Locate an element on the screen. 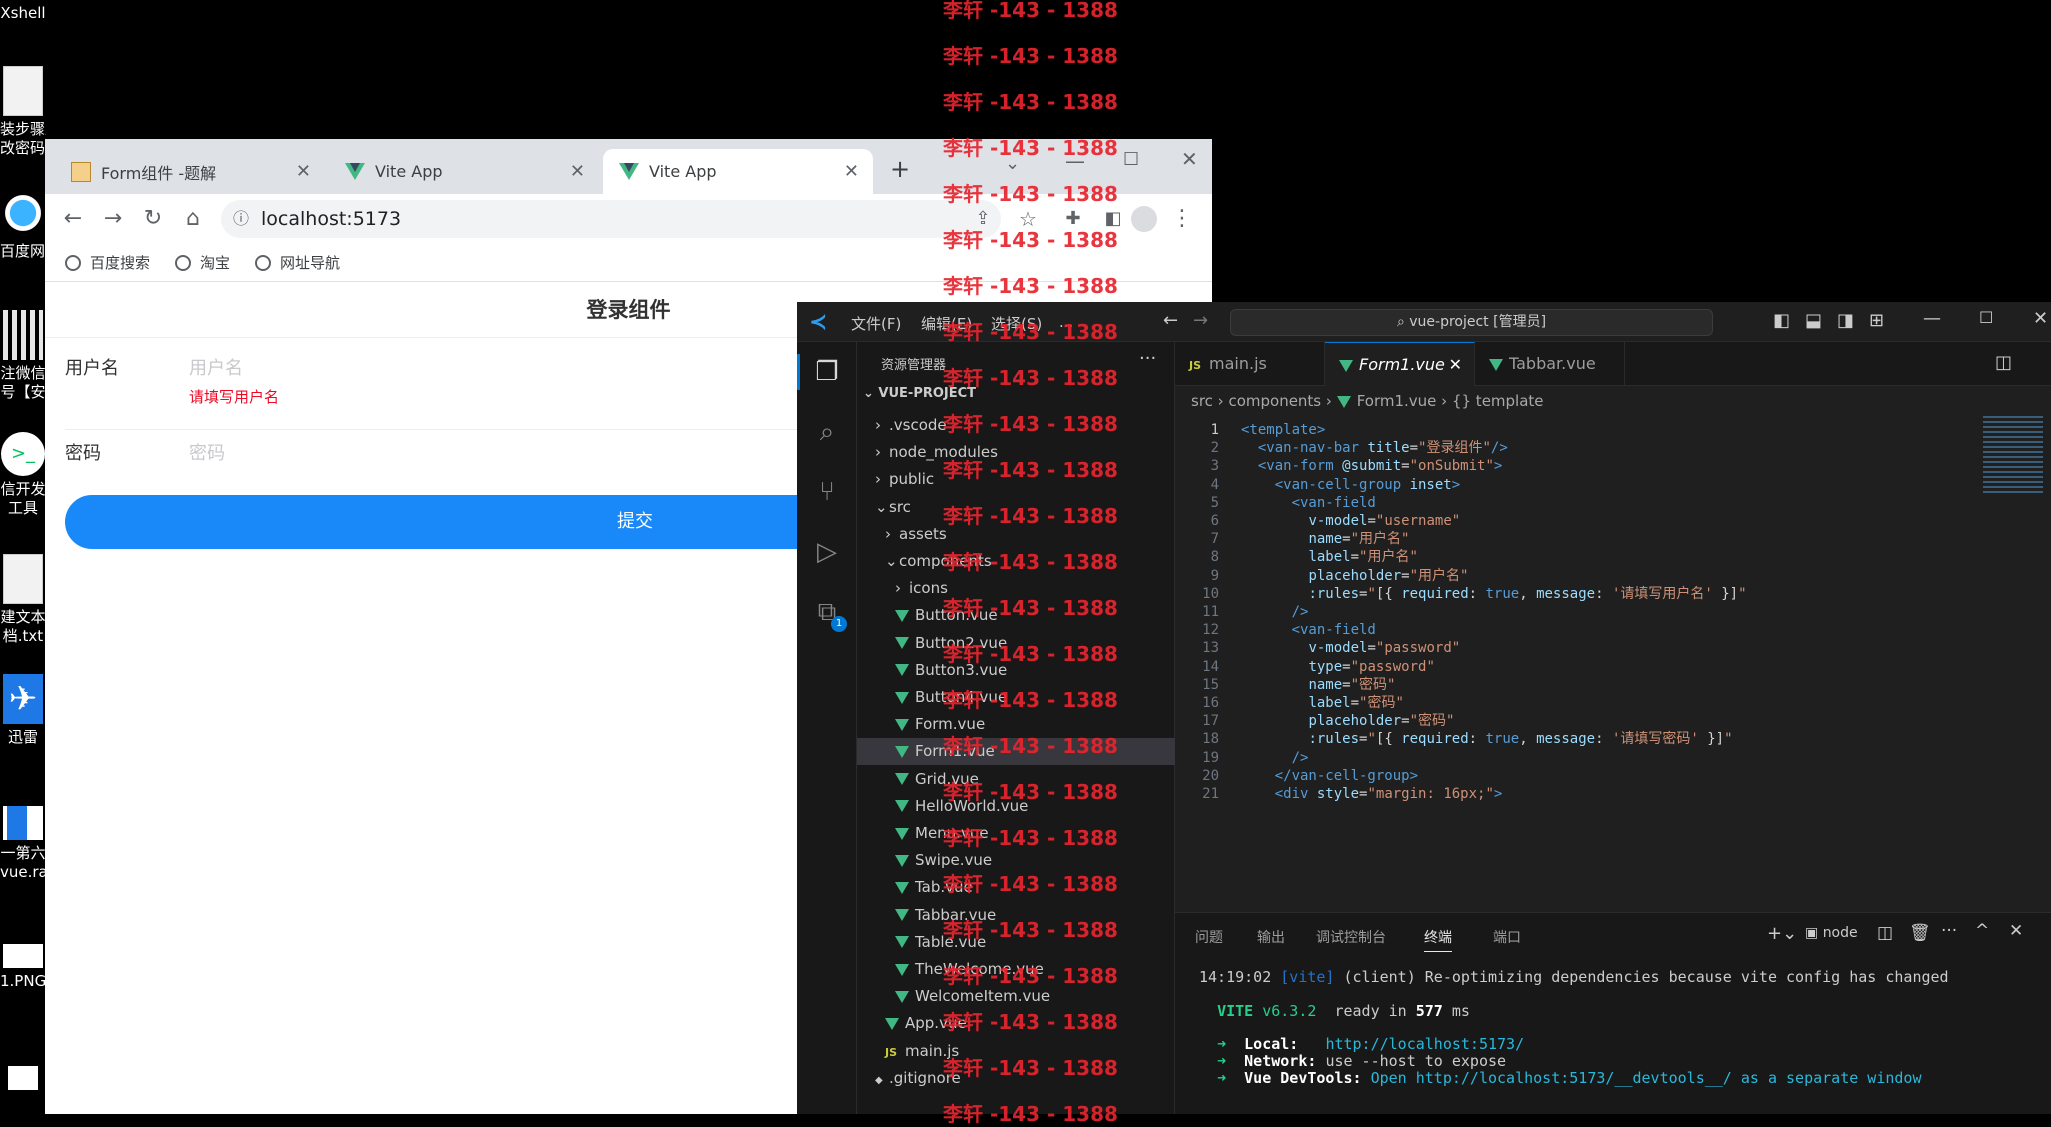 This screenshot has width=2051, height=1127. desktop-icon-qrcode: 注微信 号【安 is located at coordinates (23, 356).